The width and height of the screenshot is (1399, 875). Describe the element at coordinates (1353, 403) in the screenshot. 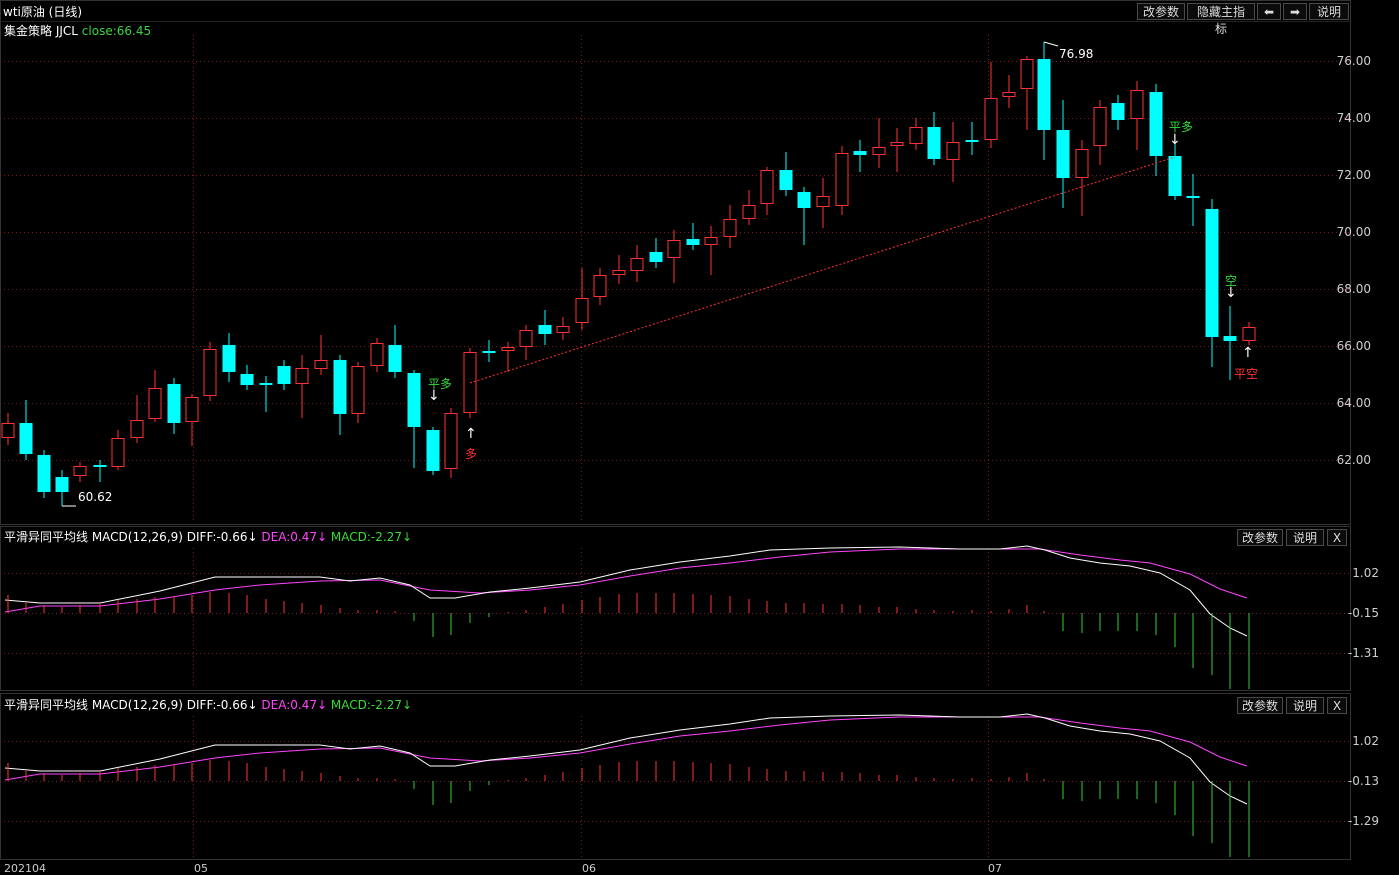

I see `y-tick-label: 64.00` at that location.